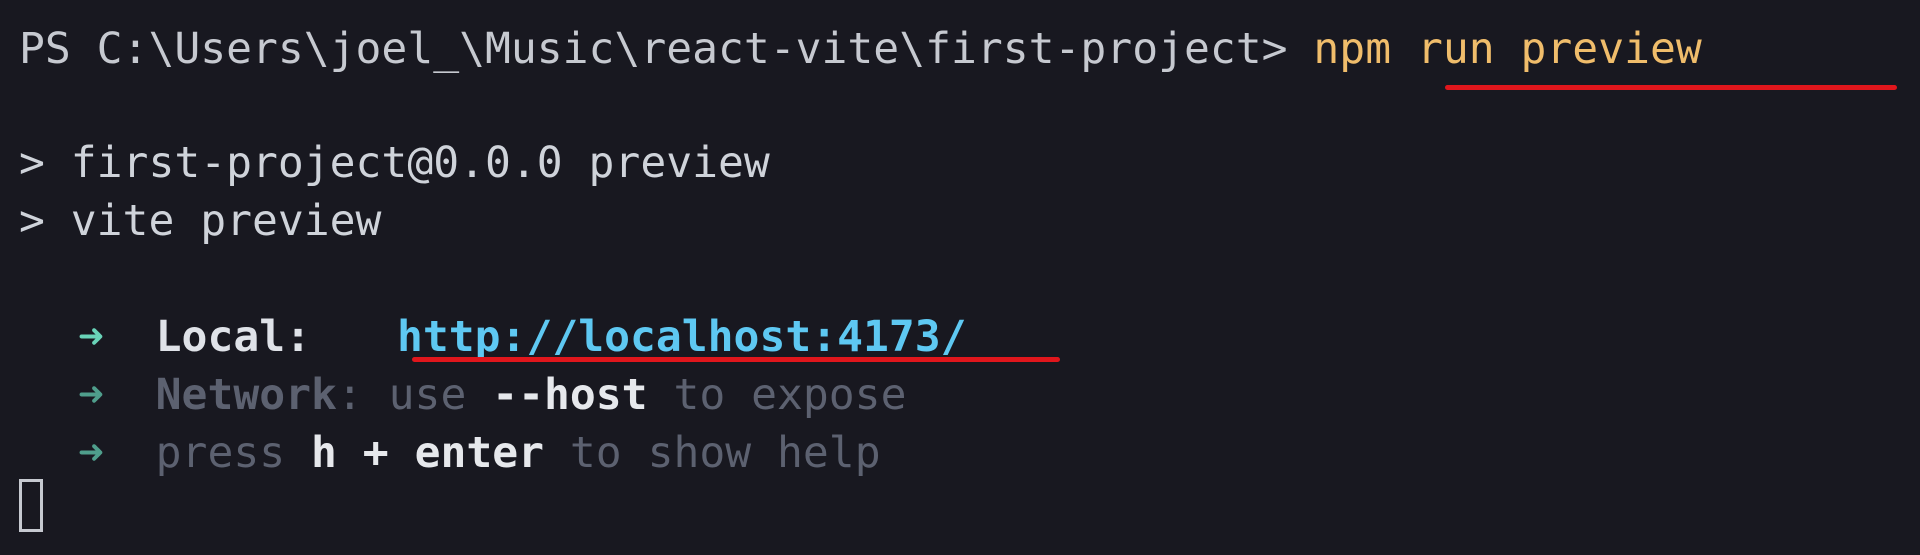  I want to click on help-text-2: to show help, so click(712, 453).